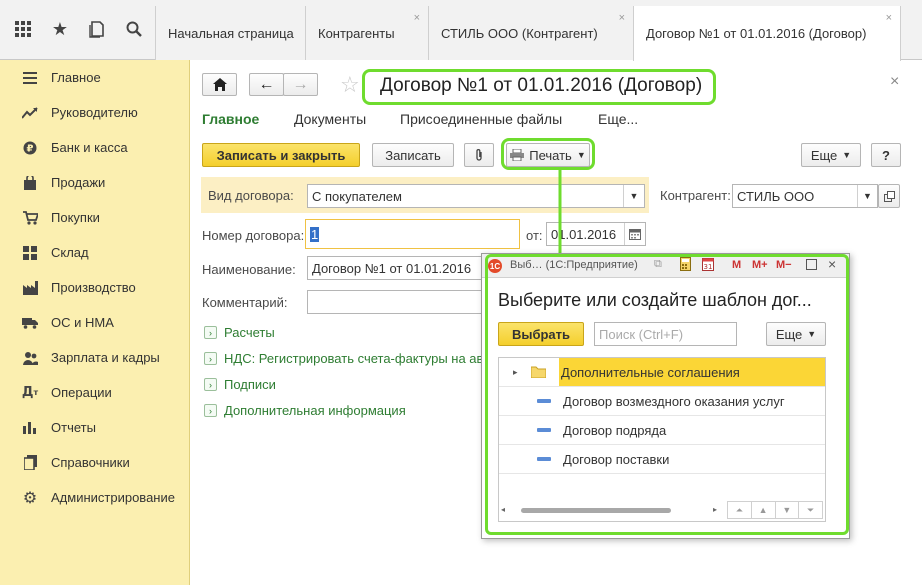 This screenshot has height=585, width=922. Describe the element at coordinates (476, 196) in the screenshot. I see `contract-type-select: С покупателем` at that location.